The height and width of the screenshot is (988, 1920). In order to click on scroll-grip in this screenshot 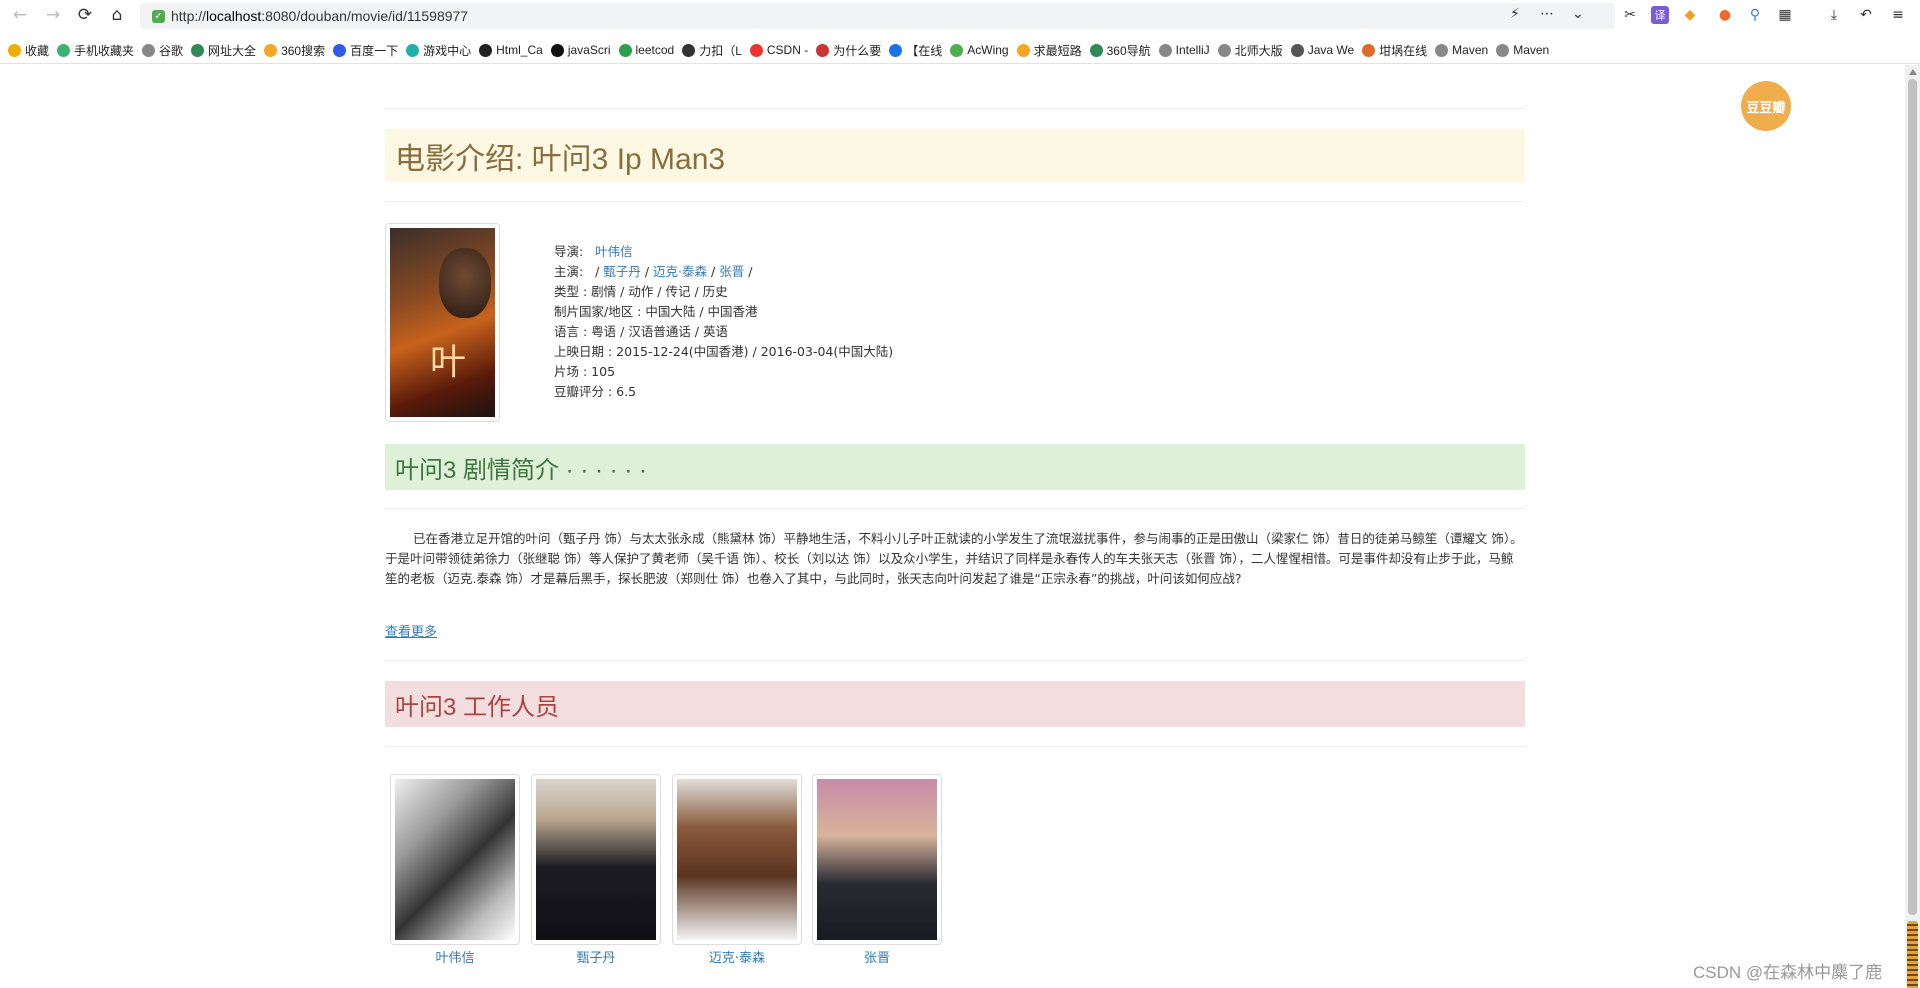, I will do `click(1912, 954)`.